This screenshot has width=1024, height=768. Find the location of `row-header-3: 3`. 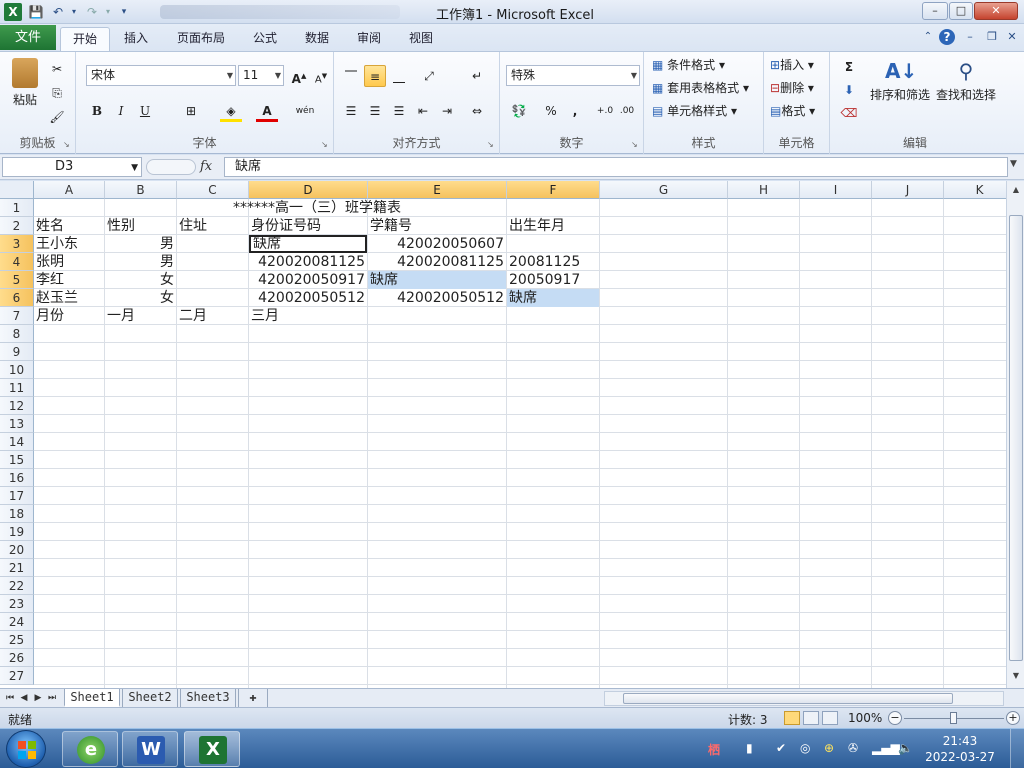

row-header-3: 3 is located at coordinates (17, 244).